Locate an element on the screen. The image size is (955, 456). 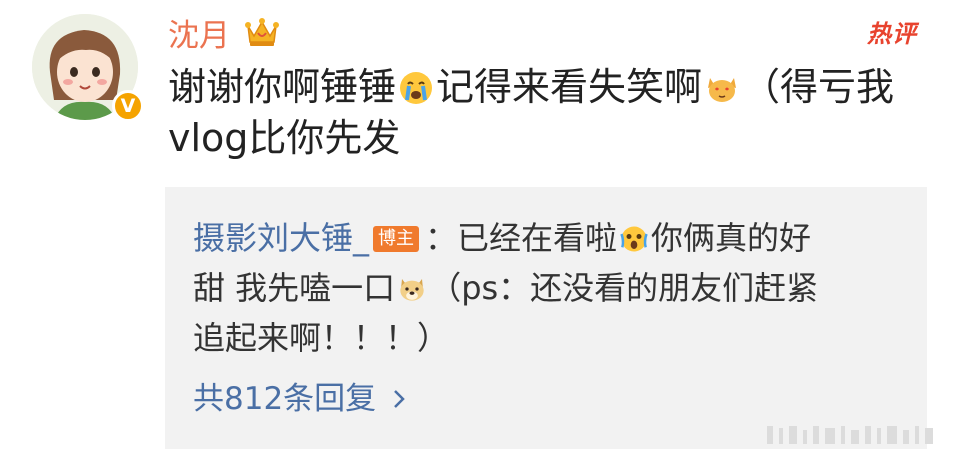
reply-author: 摄影刘大锤_ is located at coordinates (281, 238).